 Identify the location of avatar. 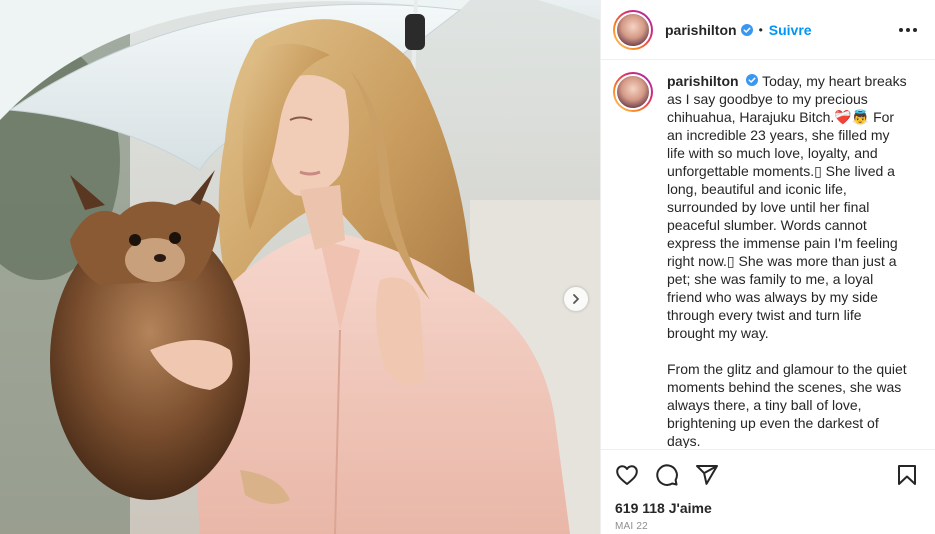
(633, 29).